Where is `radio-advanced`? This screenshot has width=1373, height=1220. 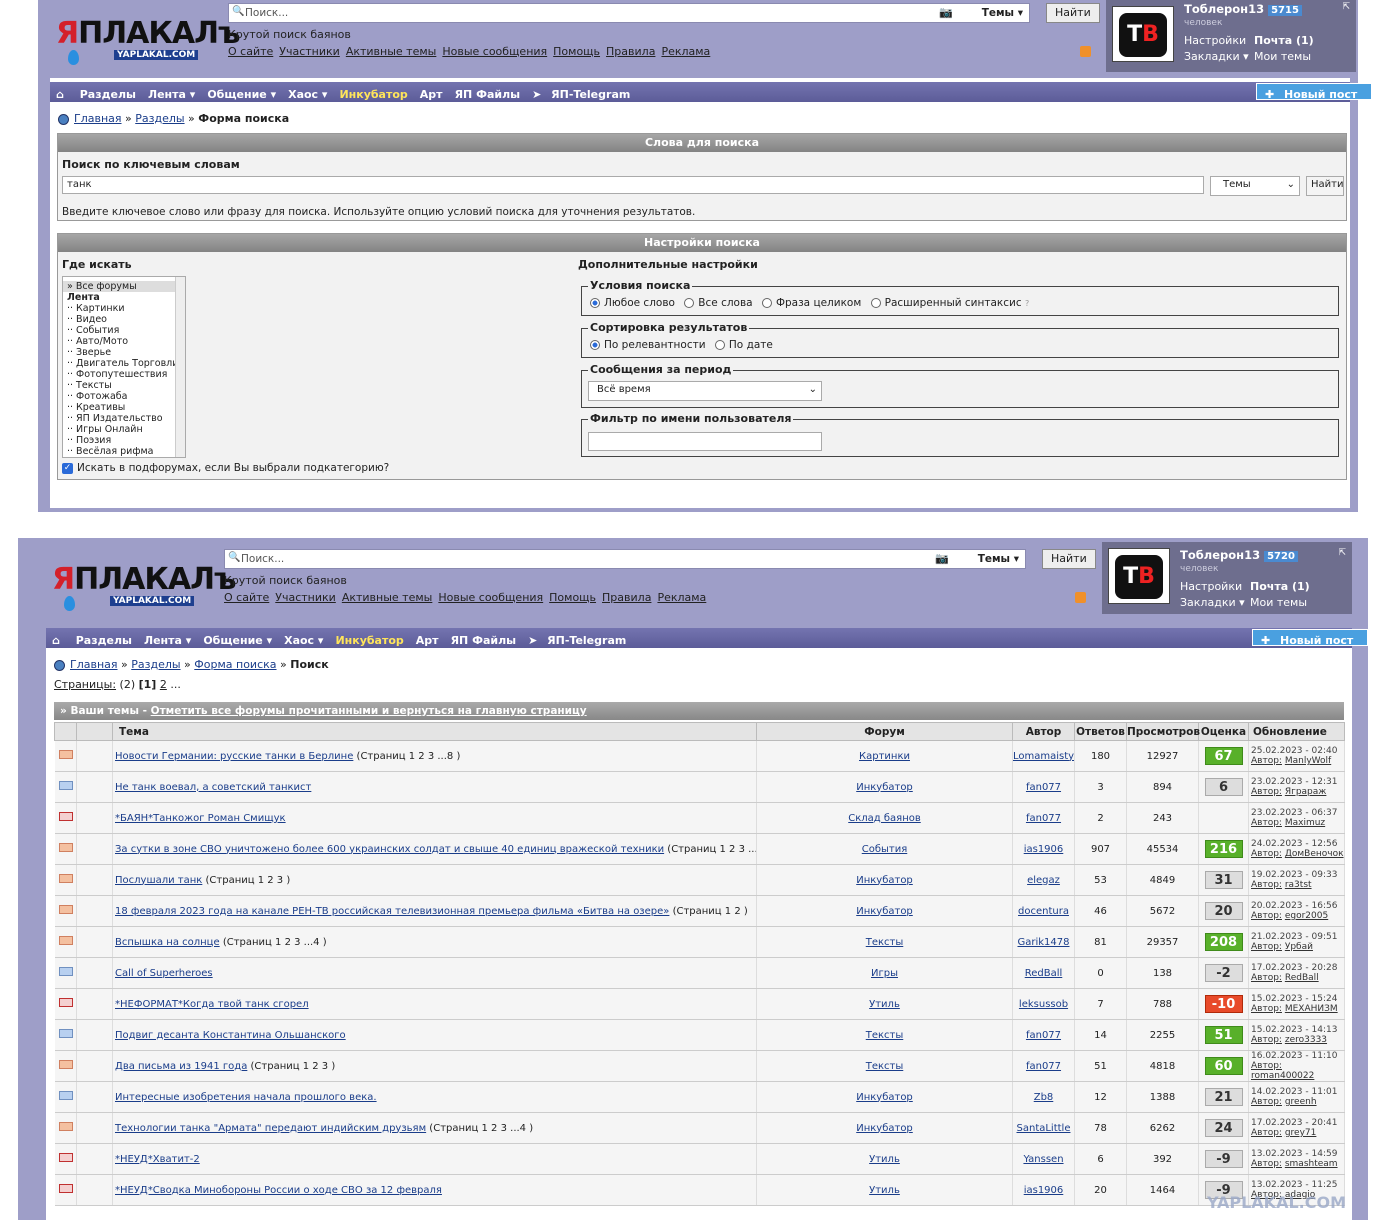
radio-advanced is located at coordinates (875, 303).